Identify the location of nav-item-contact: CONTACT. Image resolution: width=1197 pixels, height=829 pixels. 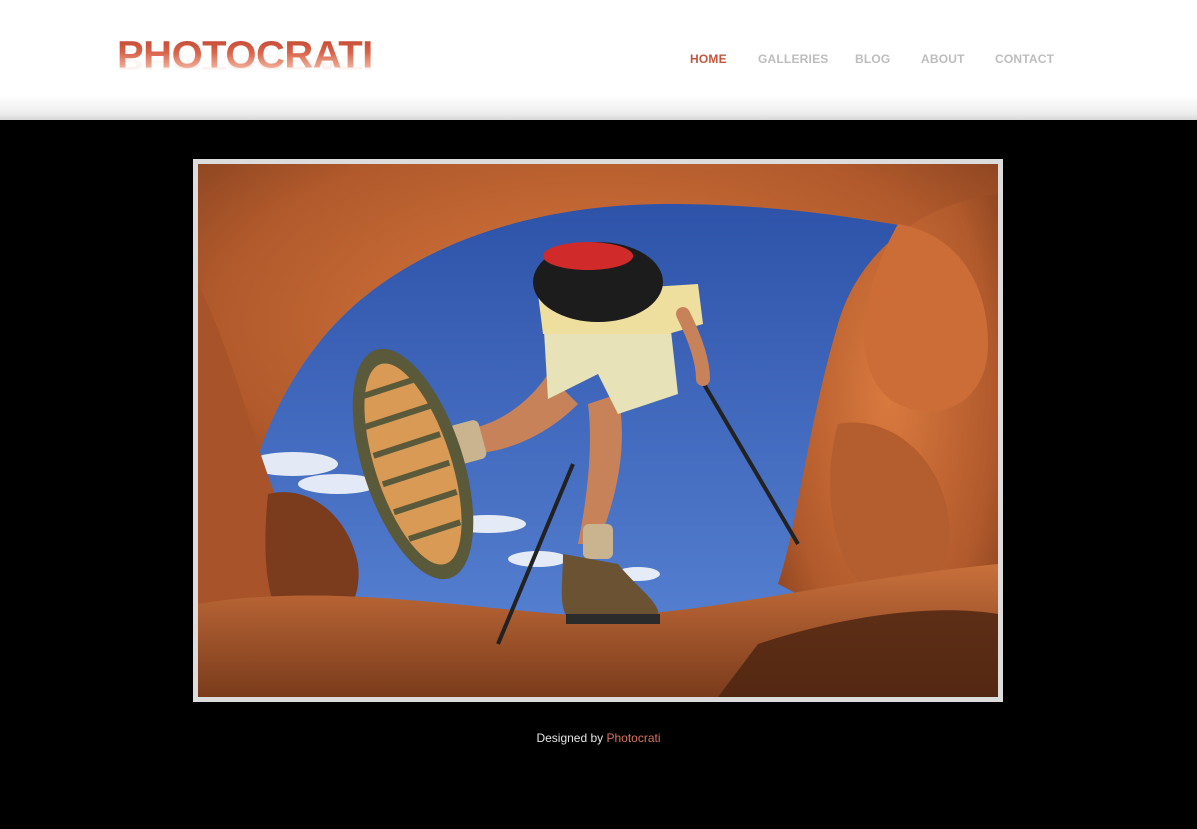
(1024, 59).